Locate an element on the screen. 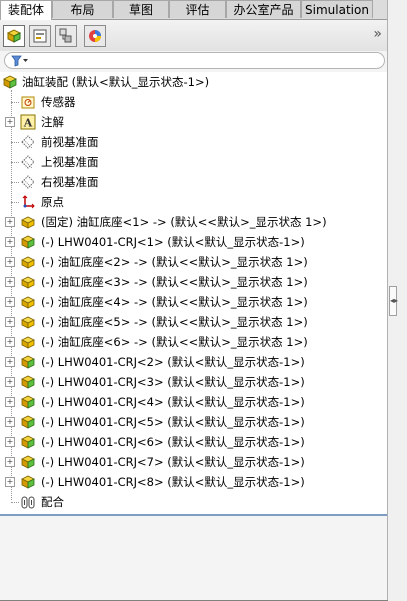 Image resolution: width=407 pixels, height=601 pixels. tree-item-label: (-) LHW0401-CRJ<7> (默认<默认_显示状态-1>) is located at coordinates (173, 462).